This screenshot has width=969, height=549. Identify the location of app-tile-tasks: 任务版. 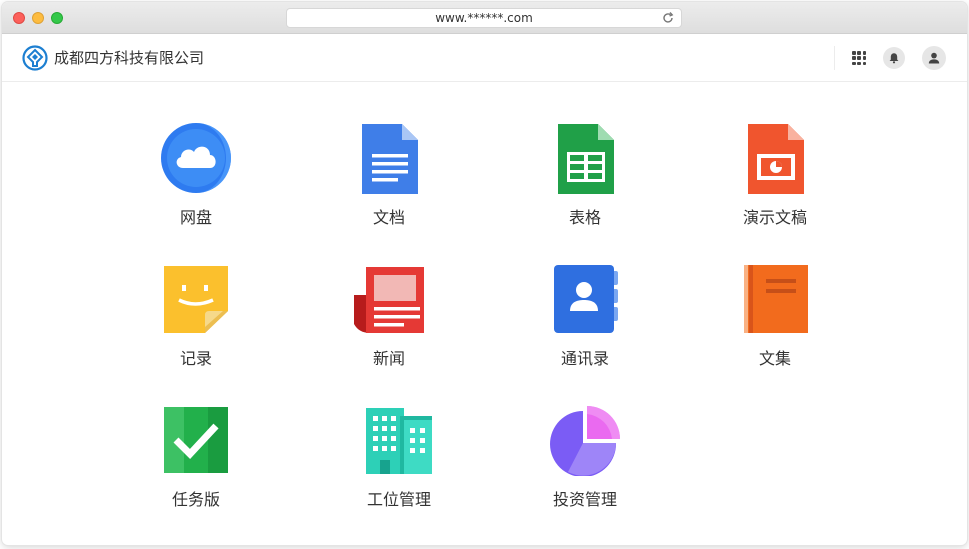
(196, 459).